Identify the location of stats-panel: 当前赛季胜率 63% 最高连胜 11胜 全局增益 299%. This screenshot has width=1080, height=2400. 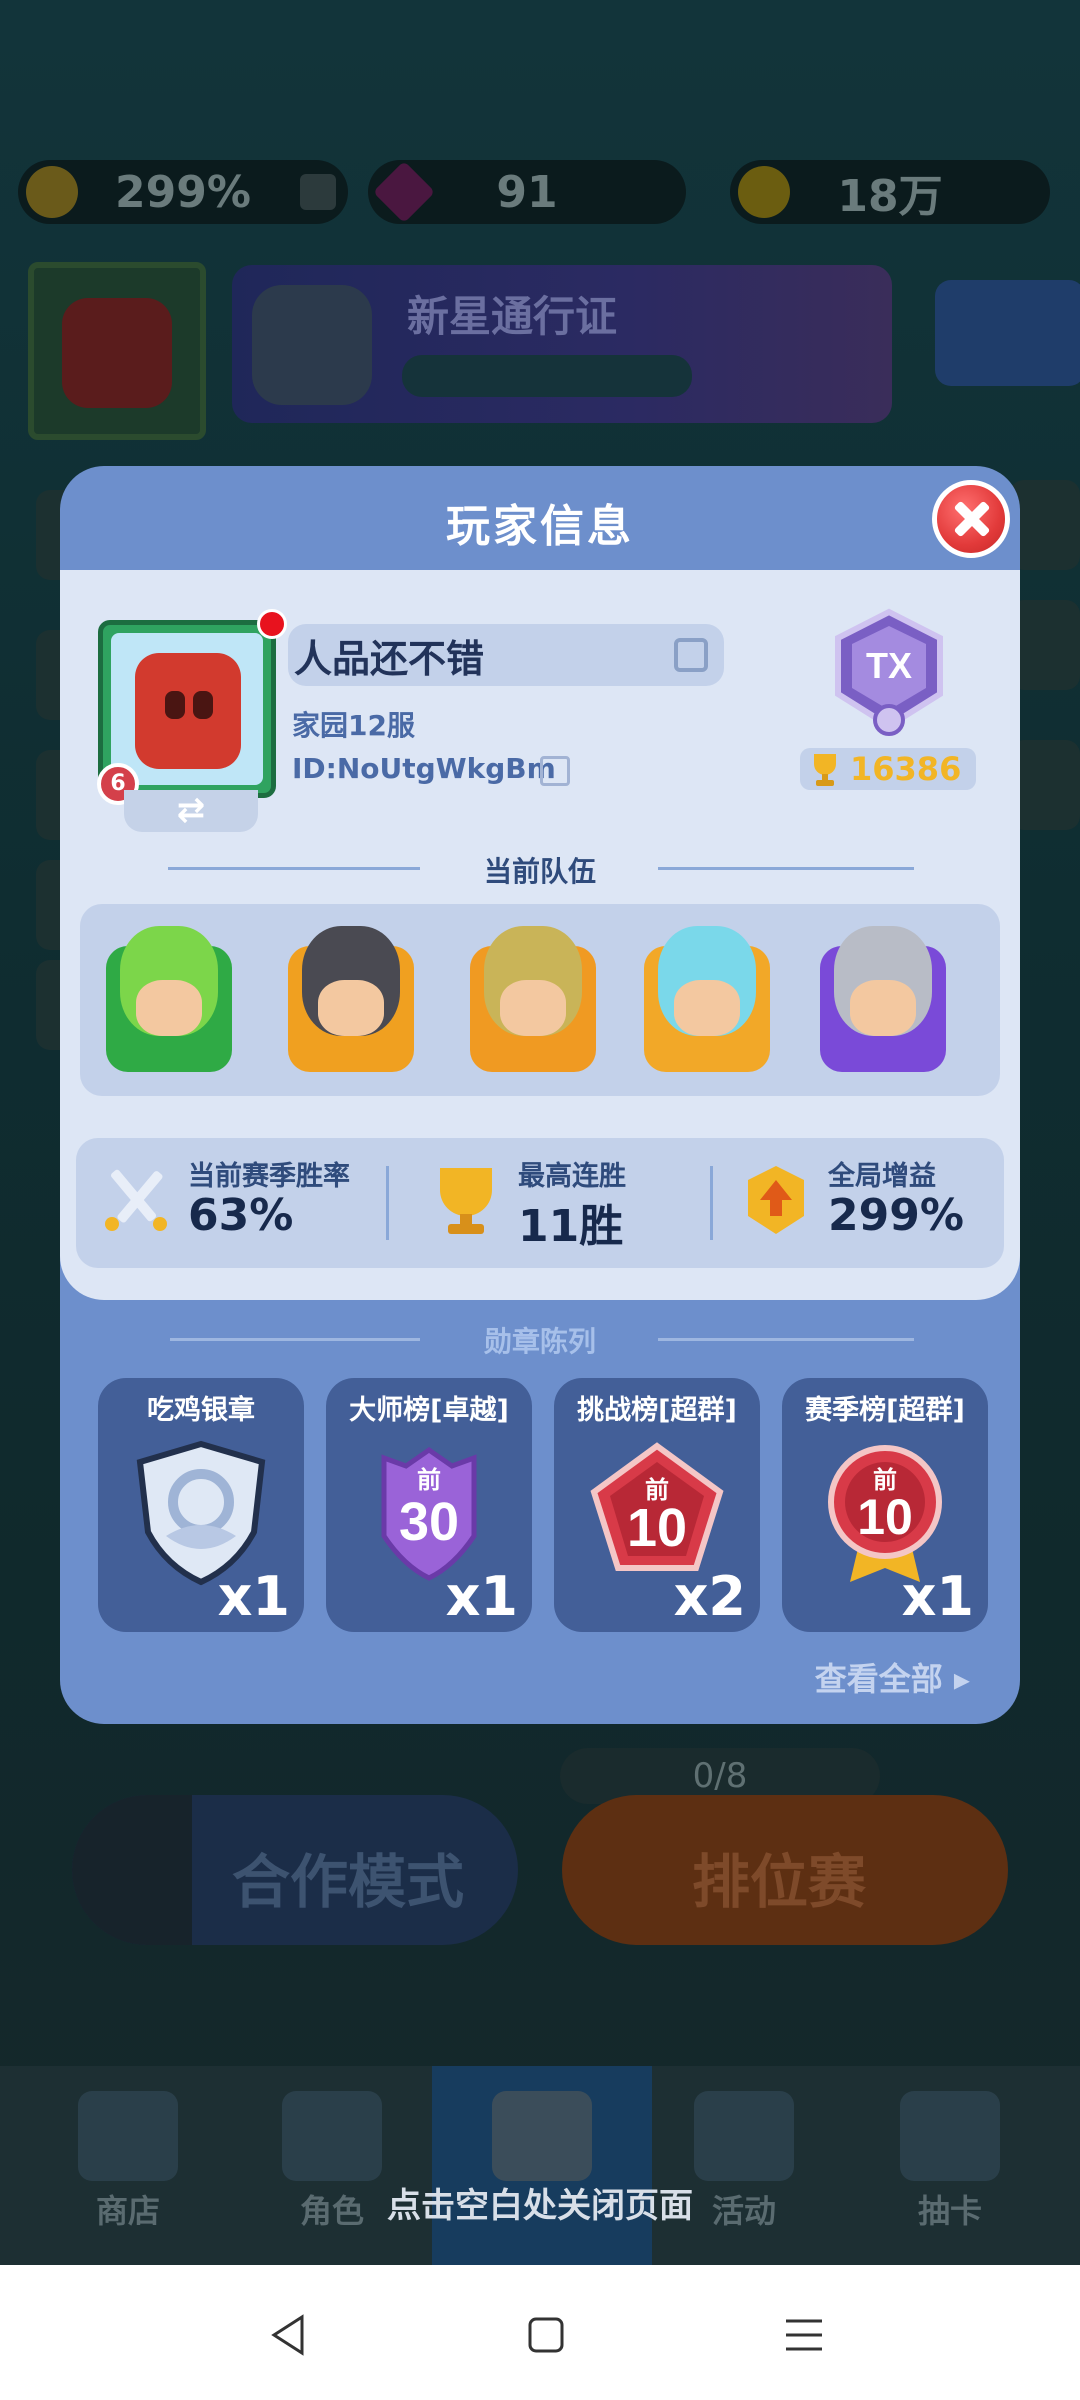
(540, 1203).